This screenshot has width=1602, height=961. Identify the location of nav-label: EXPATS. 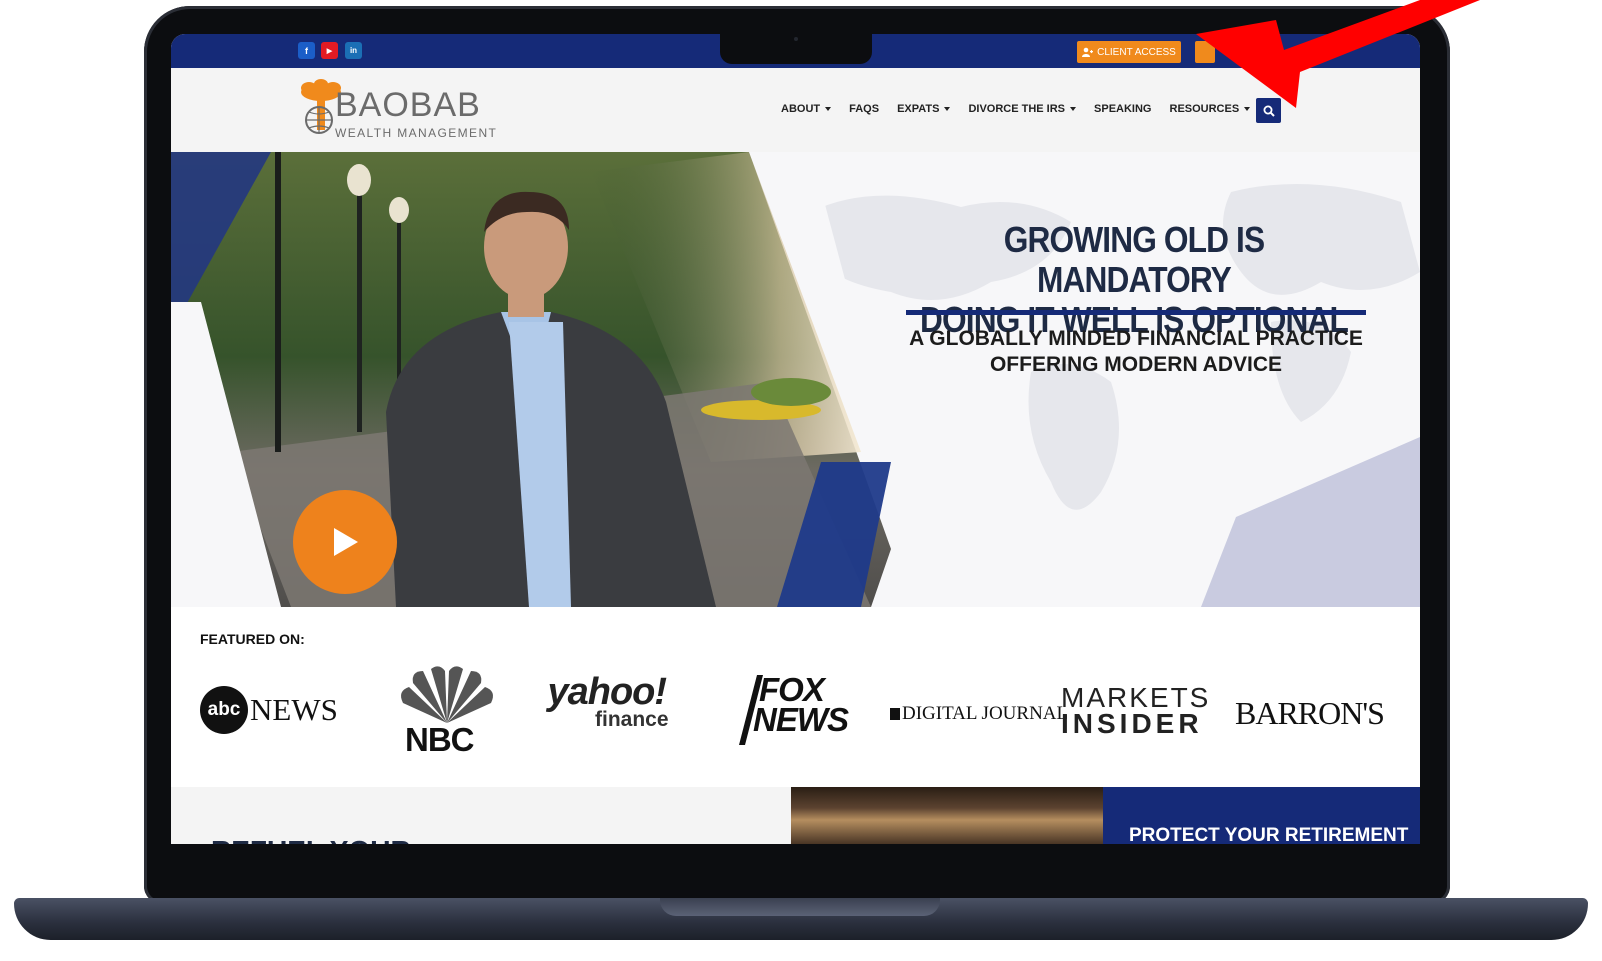
(918, 109).